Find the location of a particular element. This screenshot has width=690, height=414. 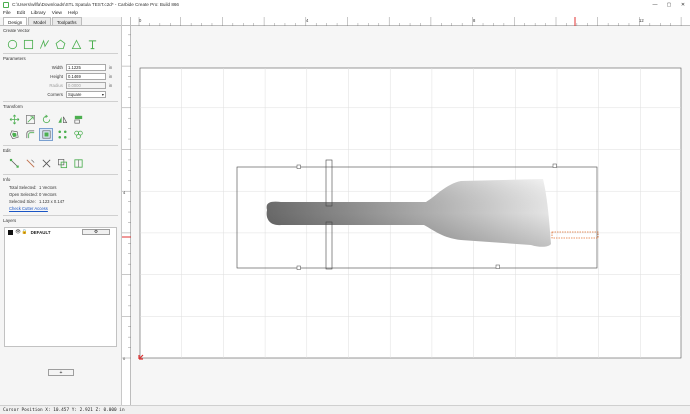

ruler-left: 4 0 is located at coordinates (126, 215).